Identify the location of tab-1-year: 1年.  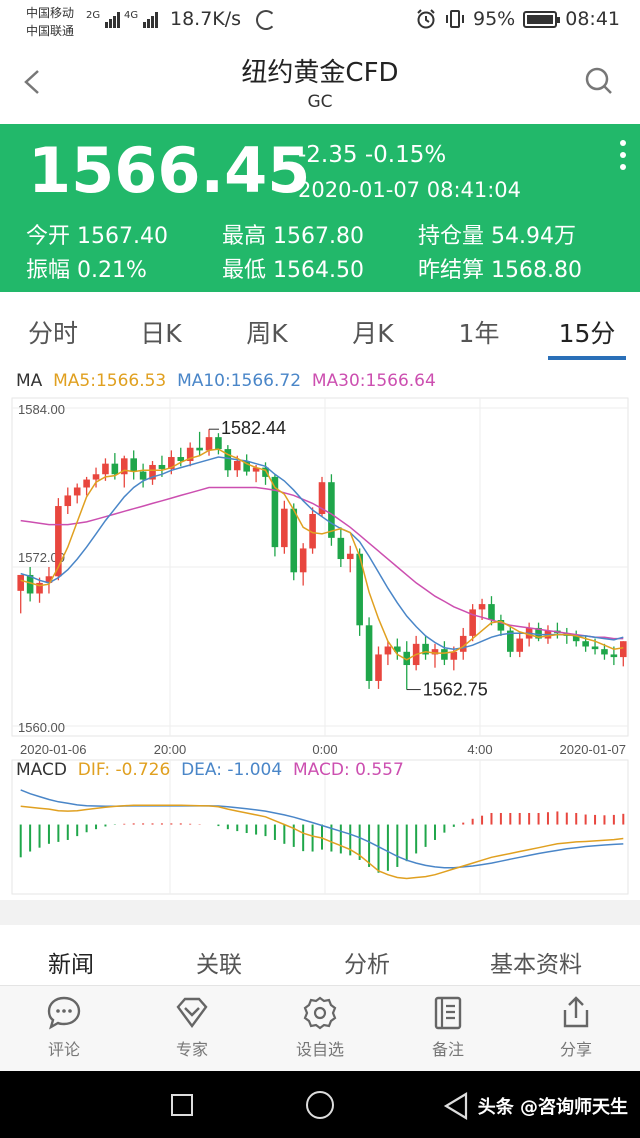
(479, 332).